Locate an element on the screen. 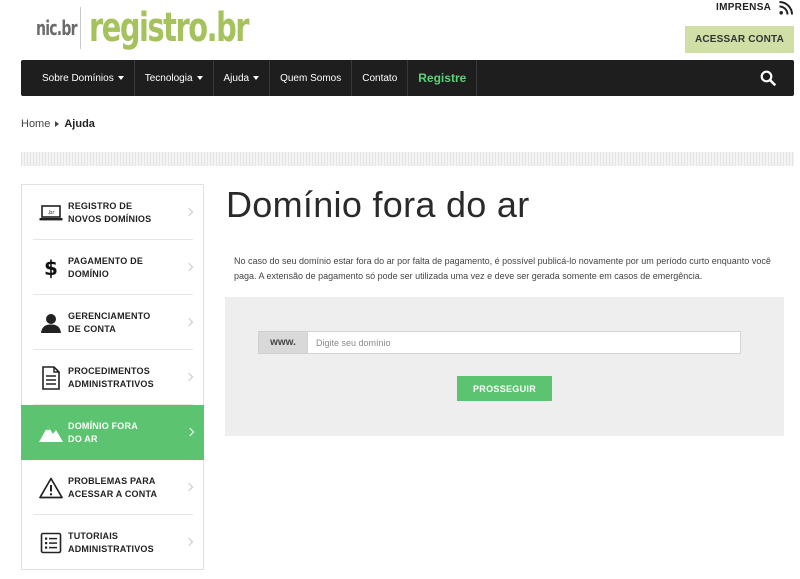 The width and height of the screenshot is (800, 579). nav-label: Registre is located at coordinates (442, 78).